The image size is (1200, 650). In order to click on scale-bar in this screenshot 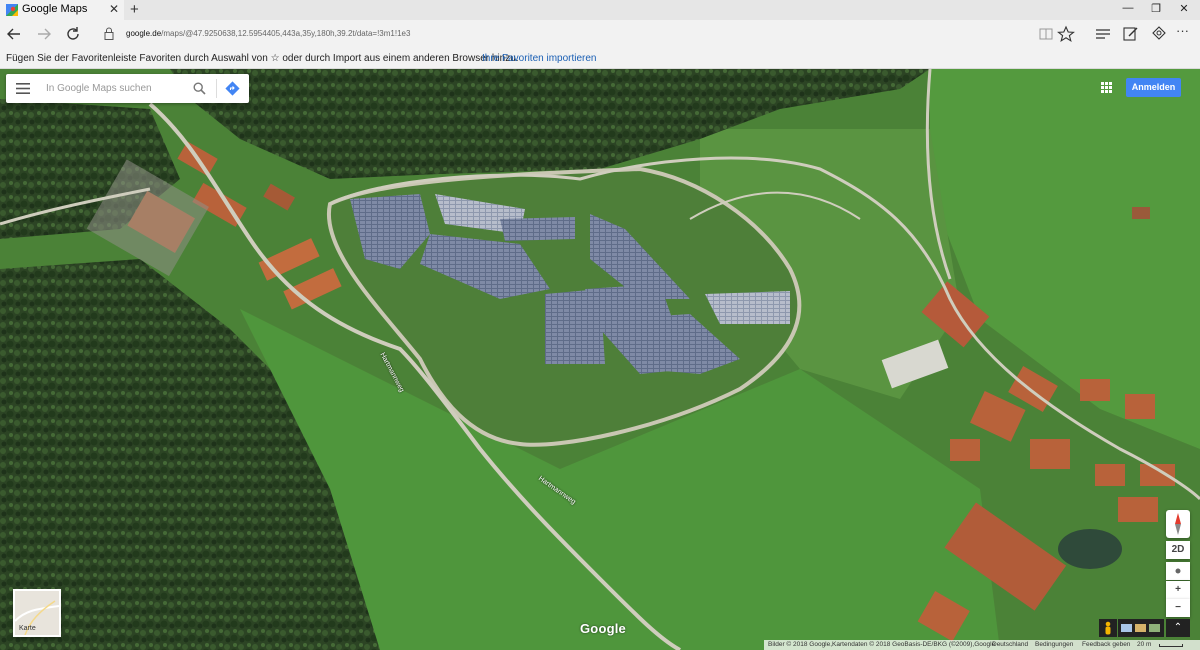, I will do `click(1171, 645)`.